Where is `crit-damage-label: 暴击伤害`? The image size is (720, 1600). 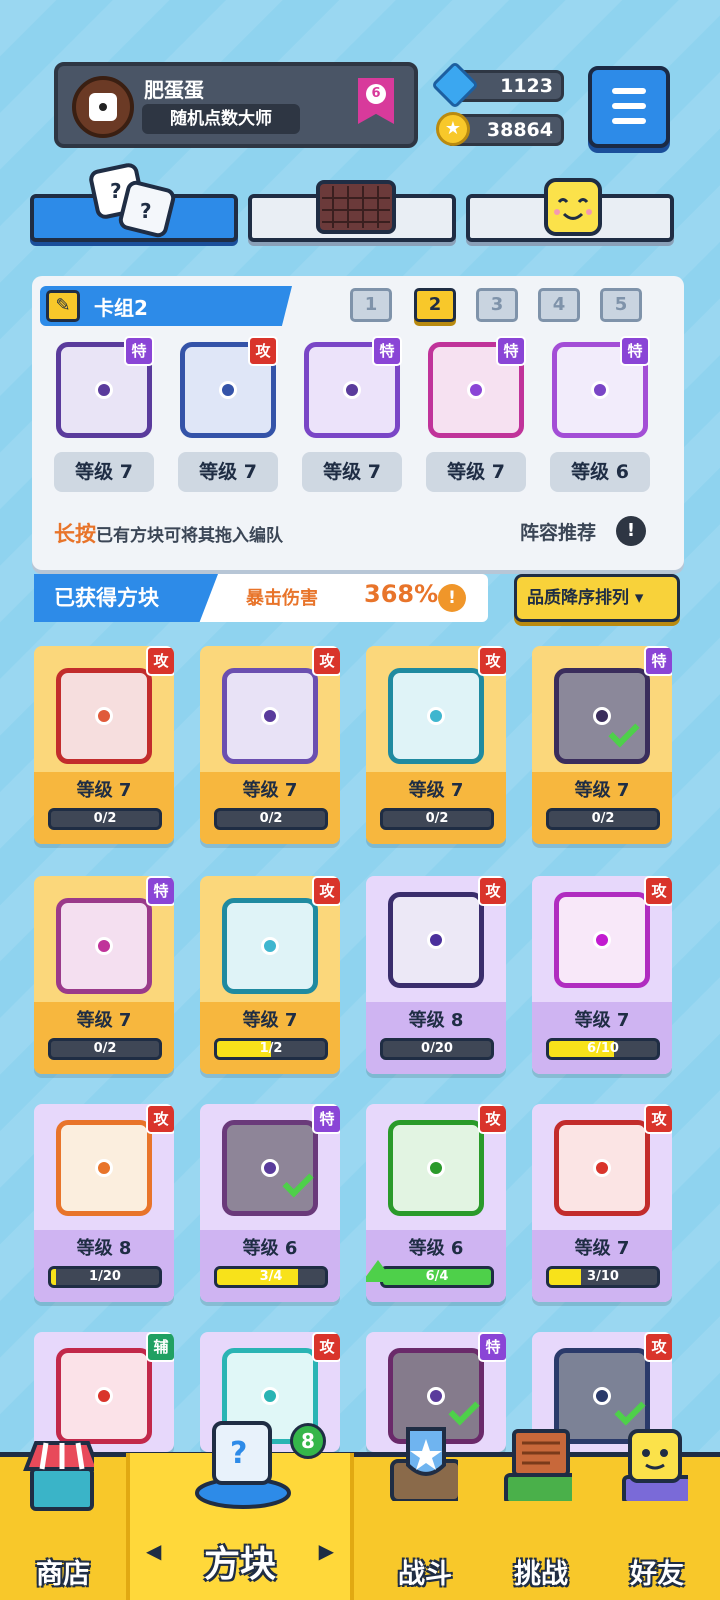 crit-damage-label: 暴击伤害 is located at coordinates (282, 598).